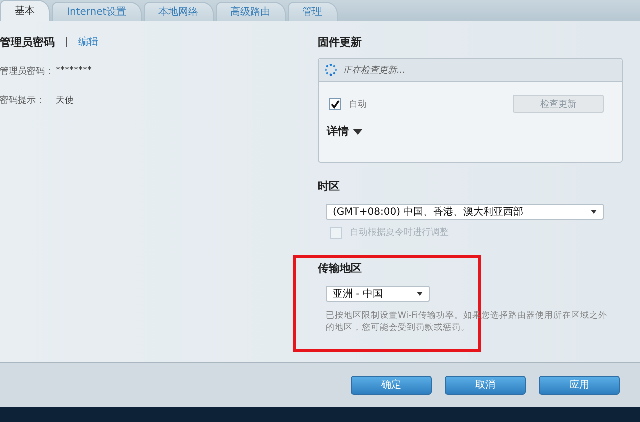 The width and height of the screenshot is (640, 422). What do you see at coordinates (88, 42) in the screenshot?
I see `edit-link: 编辑` at bounding box center [88, 42].